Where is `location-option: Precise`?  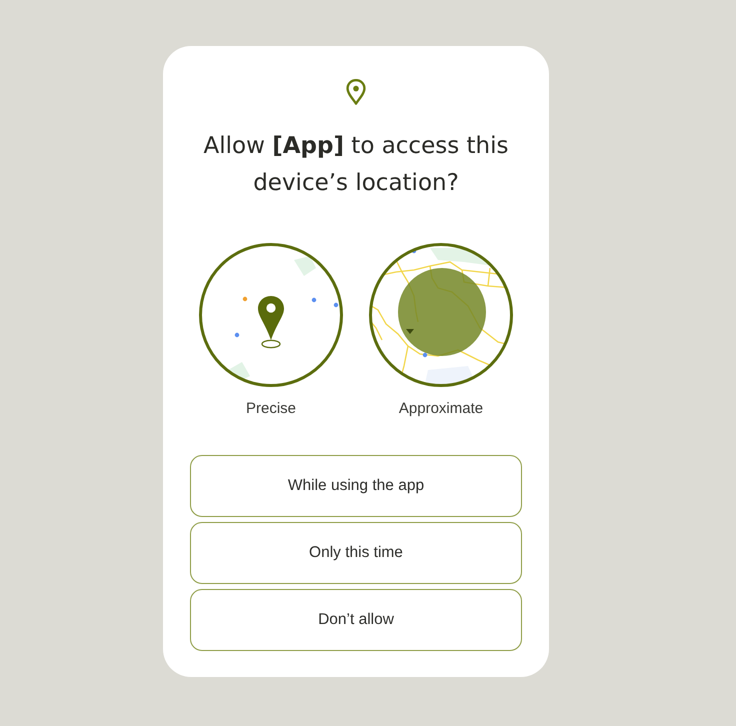 location-option: Precise is located at coordinates (271, 329).